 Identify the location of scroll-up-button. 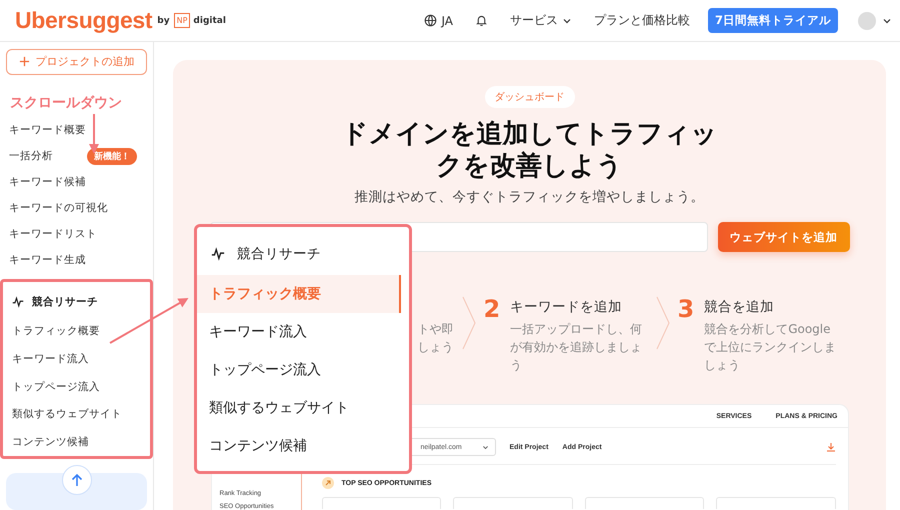
(77, 479).